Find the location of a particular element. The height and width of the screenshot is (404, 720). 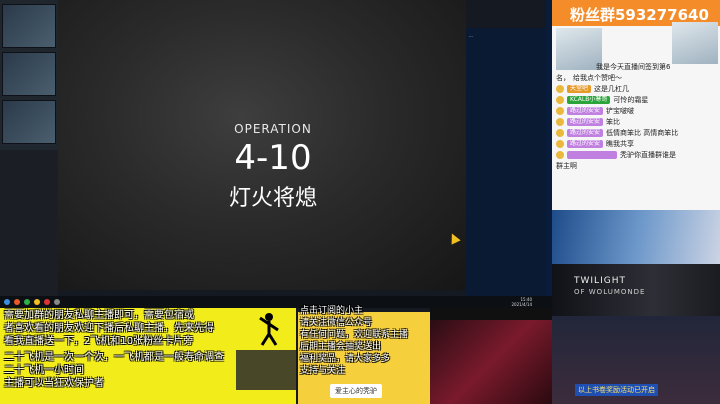

notice-line: 主播可以当狂欢保护者 is located at coordinates (54, 383).